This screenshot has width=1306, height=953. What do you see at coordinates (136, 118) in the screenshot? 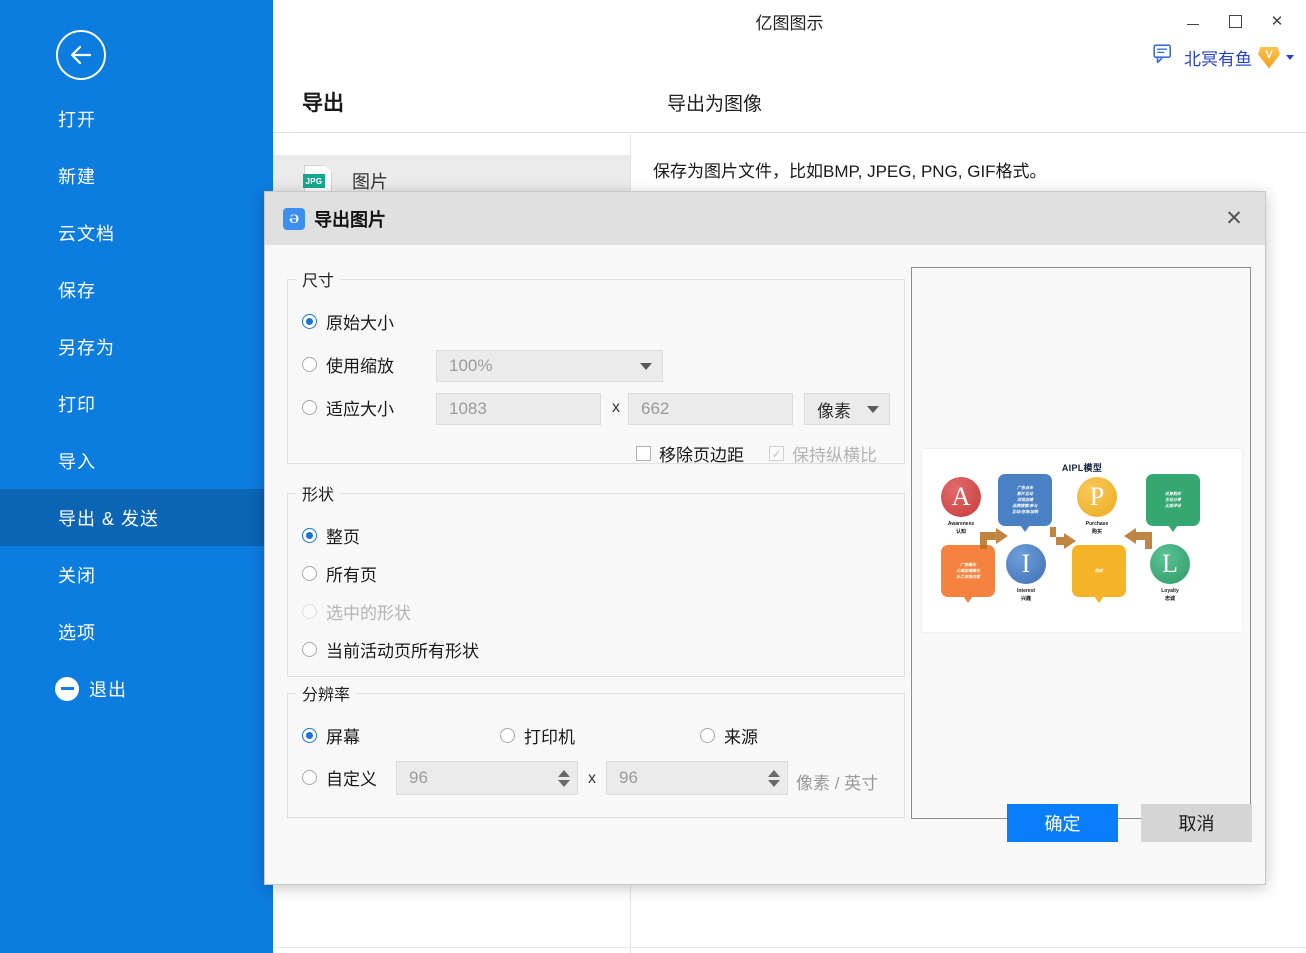
I see `sidebar-item-open: 打开` at bounding box center [136, 118].